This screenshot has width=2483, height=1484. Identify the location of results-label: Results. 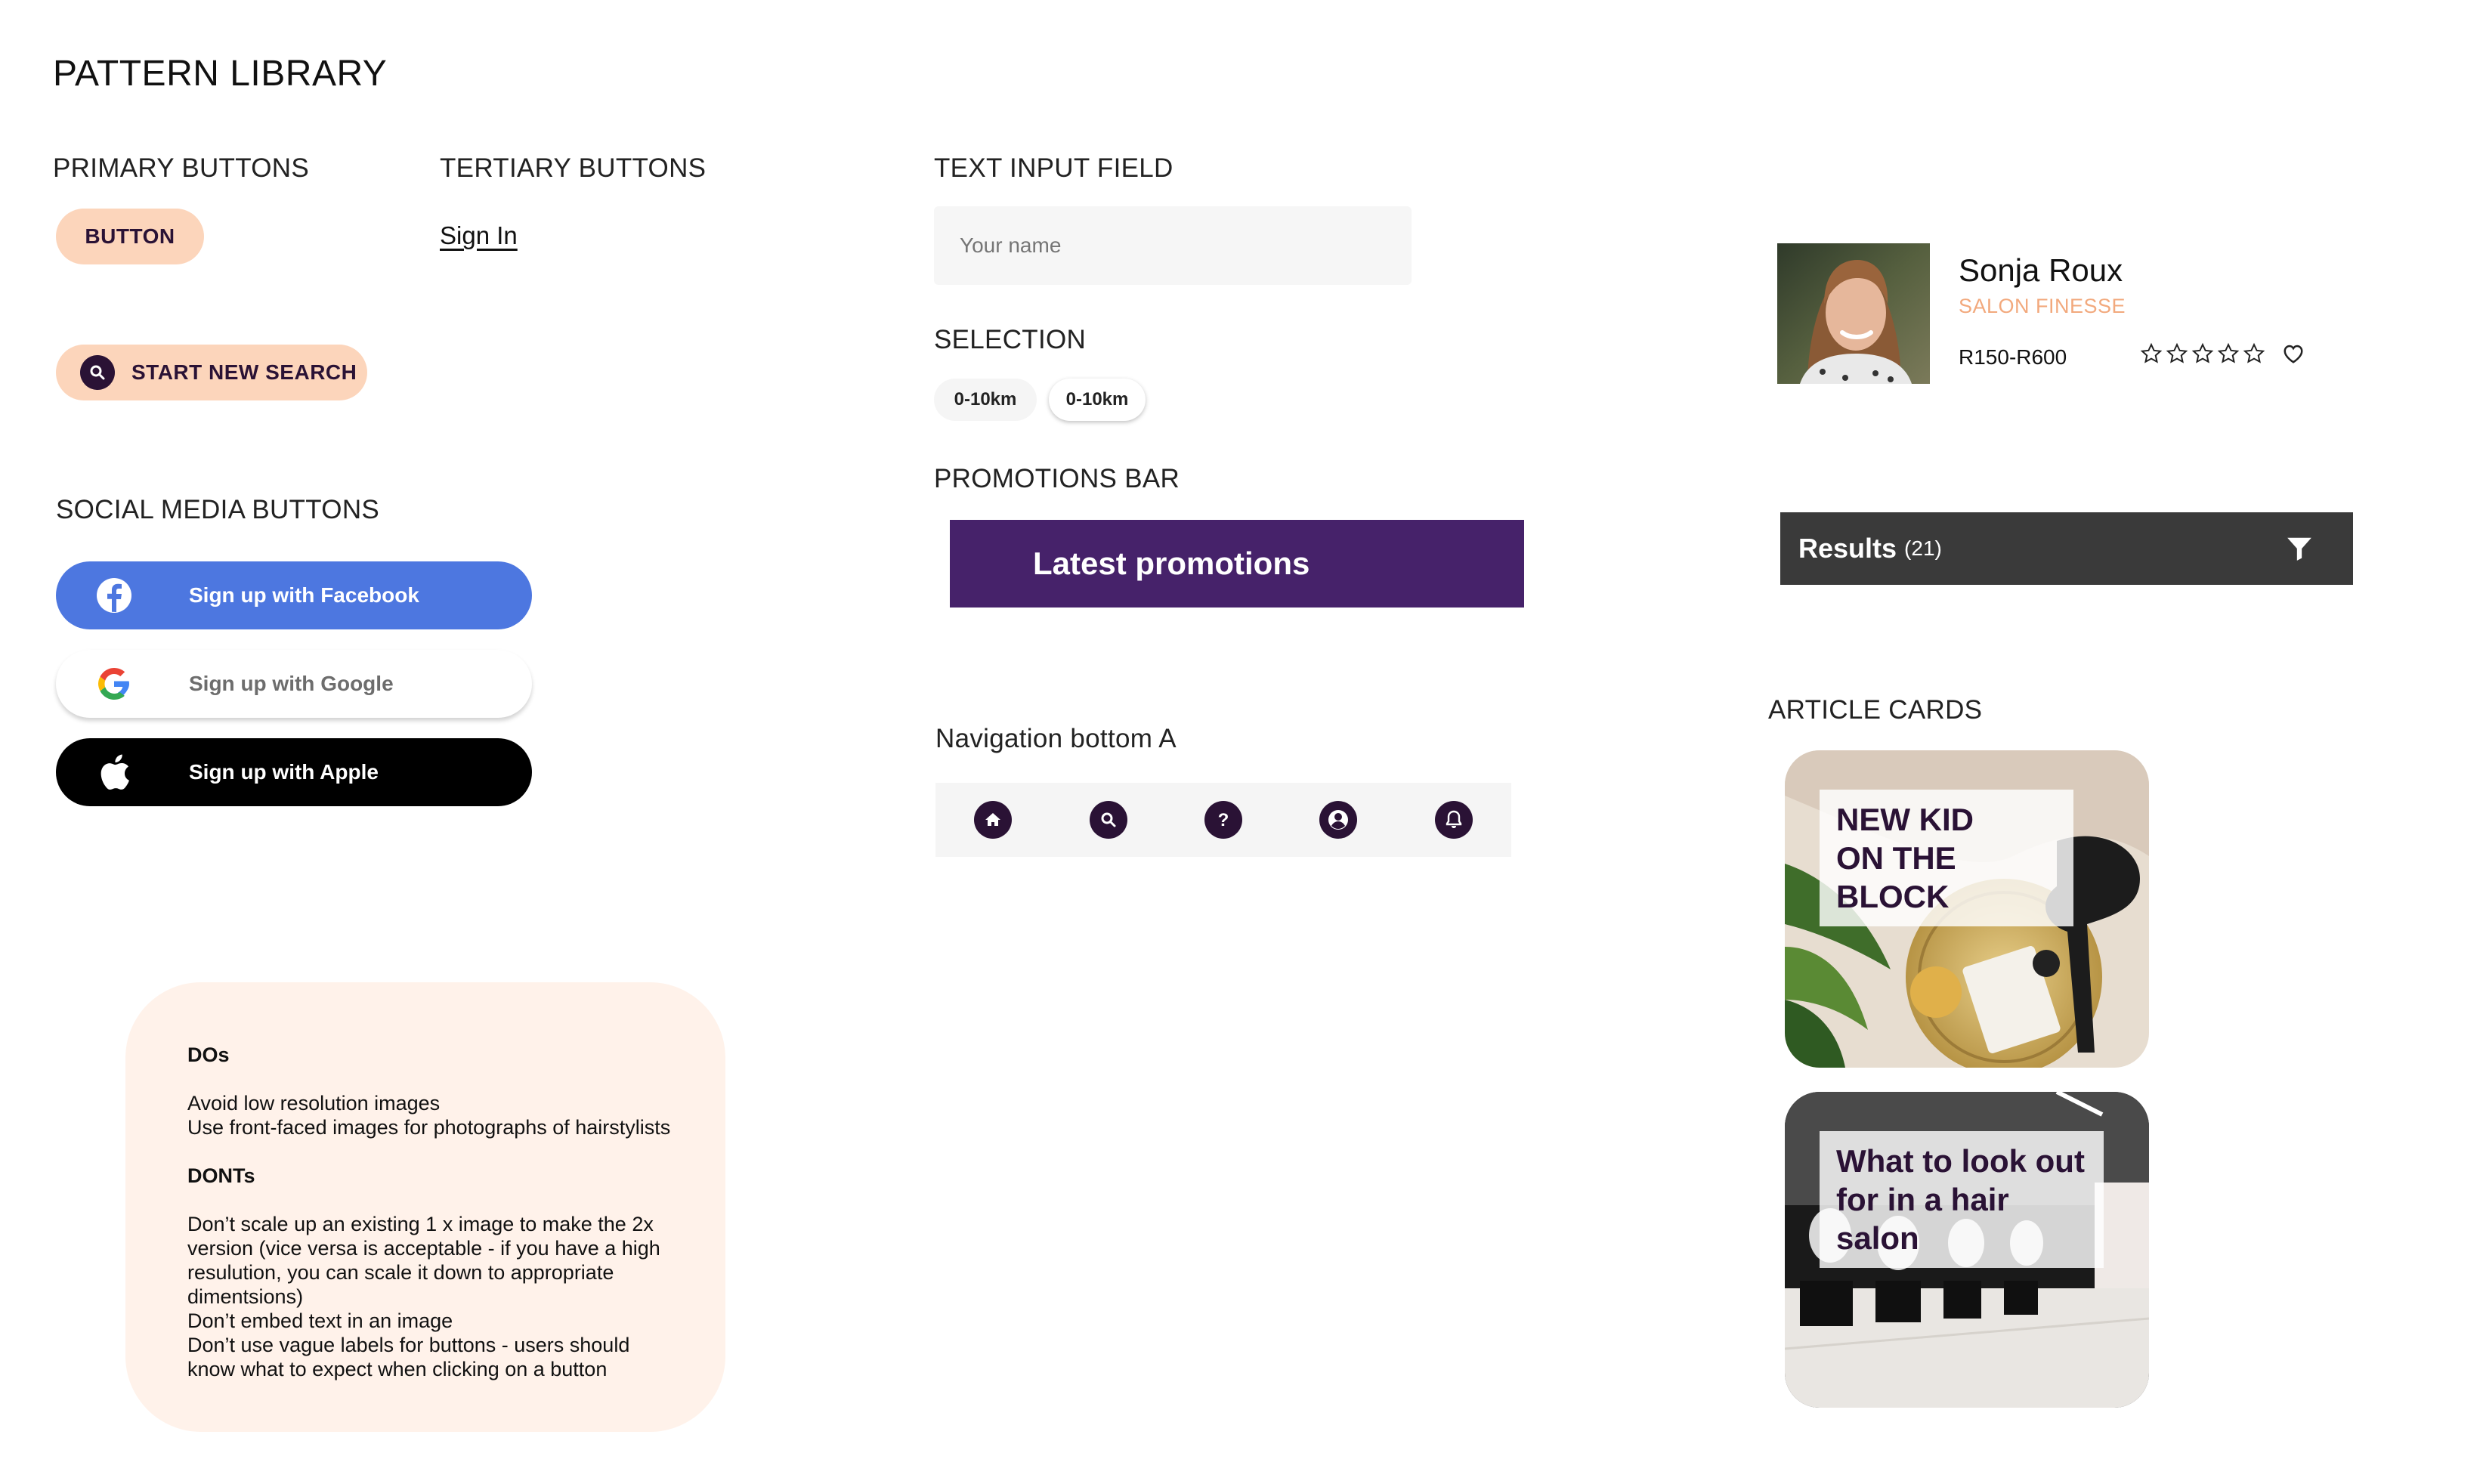
(1847, 549).